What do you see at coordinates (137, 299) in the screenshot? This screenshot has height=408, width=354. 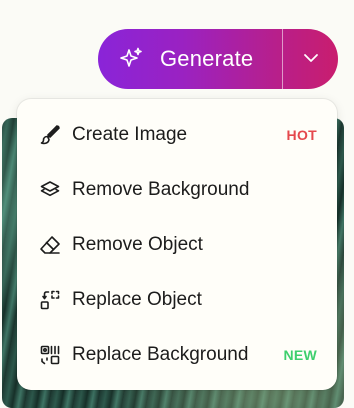 I see `menu-item-label: Replace Object` at bounding box center [137, 299].